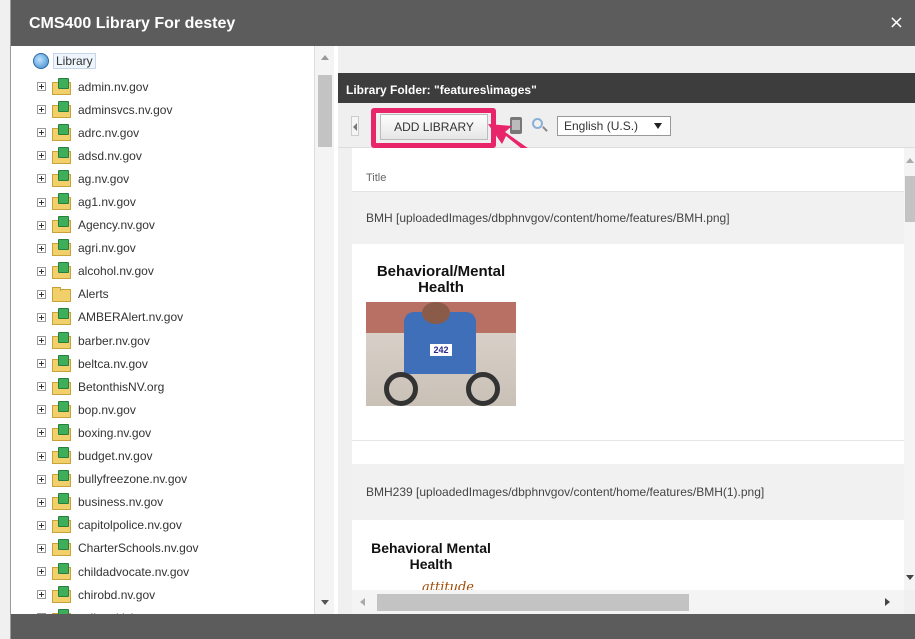 The height and width of the screenshot is (639, 915). Describe the element at coordinates (110, 155) in the screenshot. I see `tree-item-label: adsd.nv.gov` at that location.